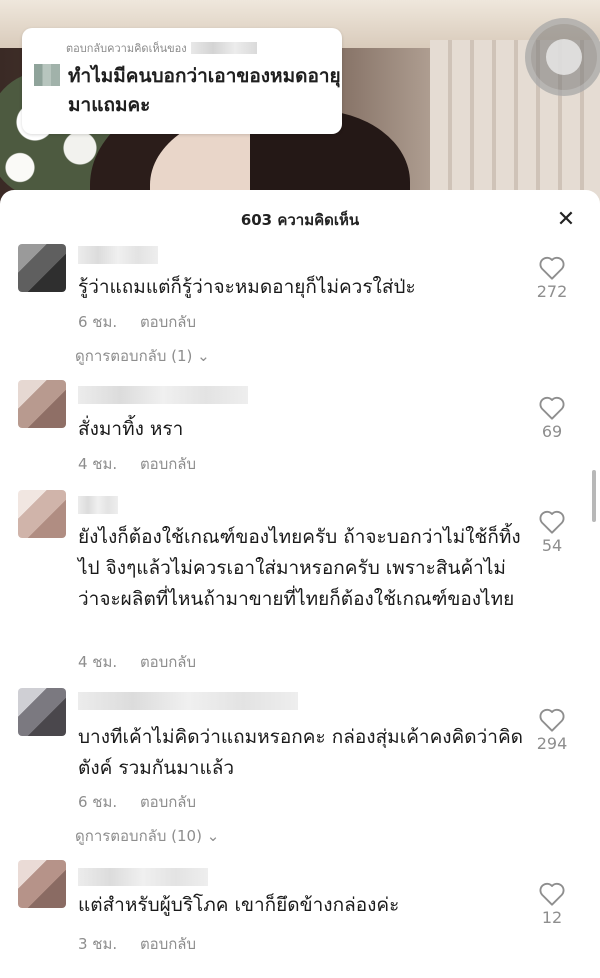 Image resolution: width=600 pixels, height=978 pixels. I want to click on reply-label-row: ตอบกลับความคิดเห็นของ, so click(182, 48).